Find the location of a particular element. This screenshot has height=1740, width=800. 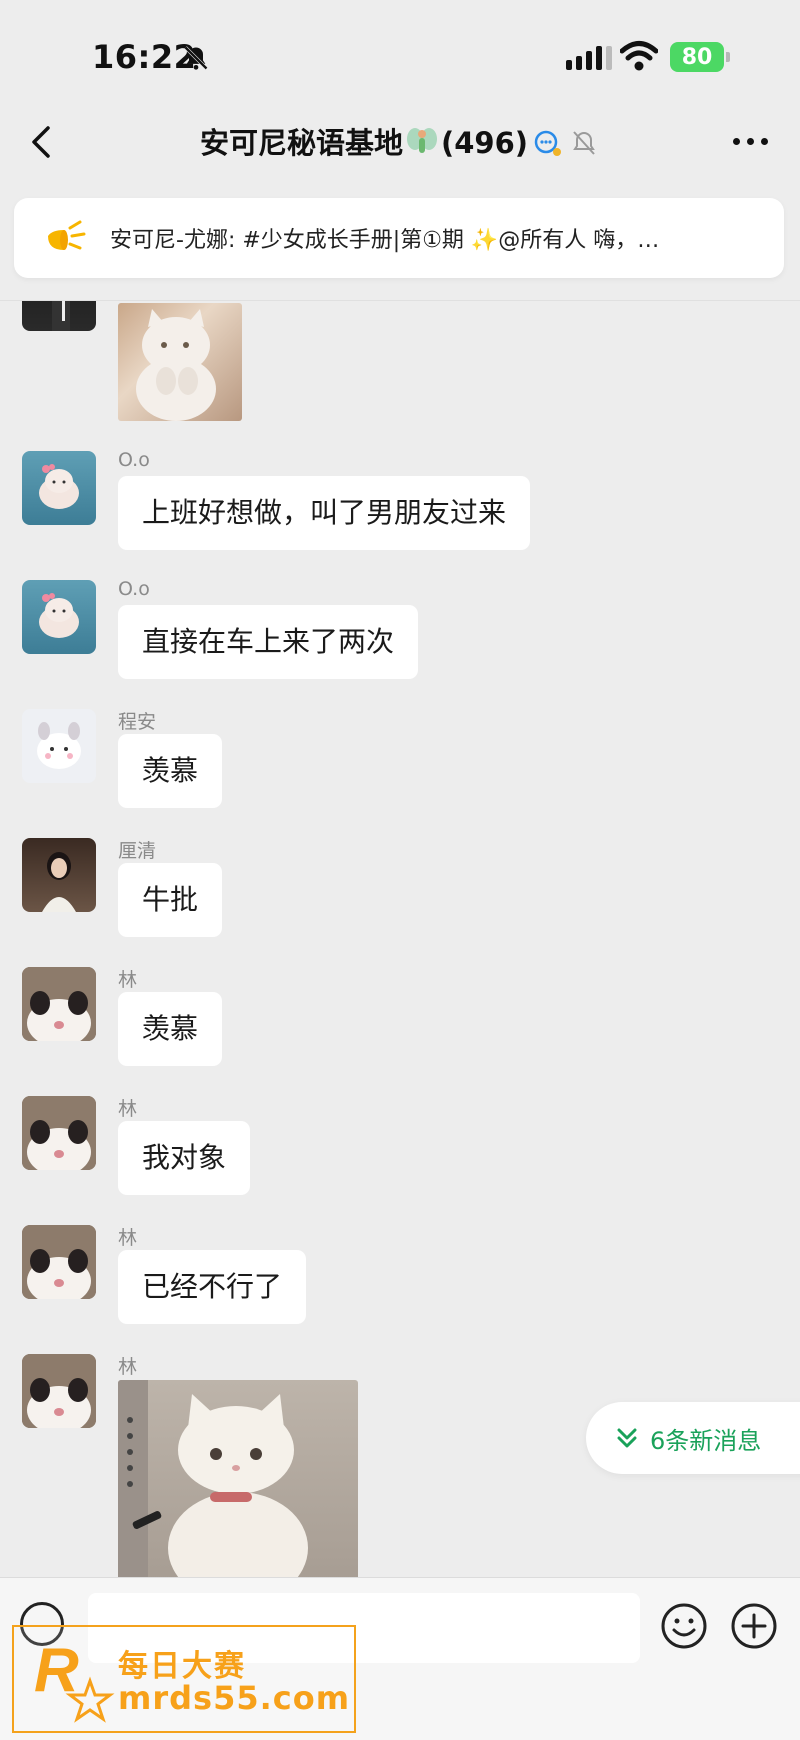

status-time: 16:22 is located at coordinates (144, 57).